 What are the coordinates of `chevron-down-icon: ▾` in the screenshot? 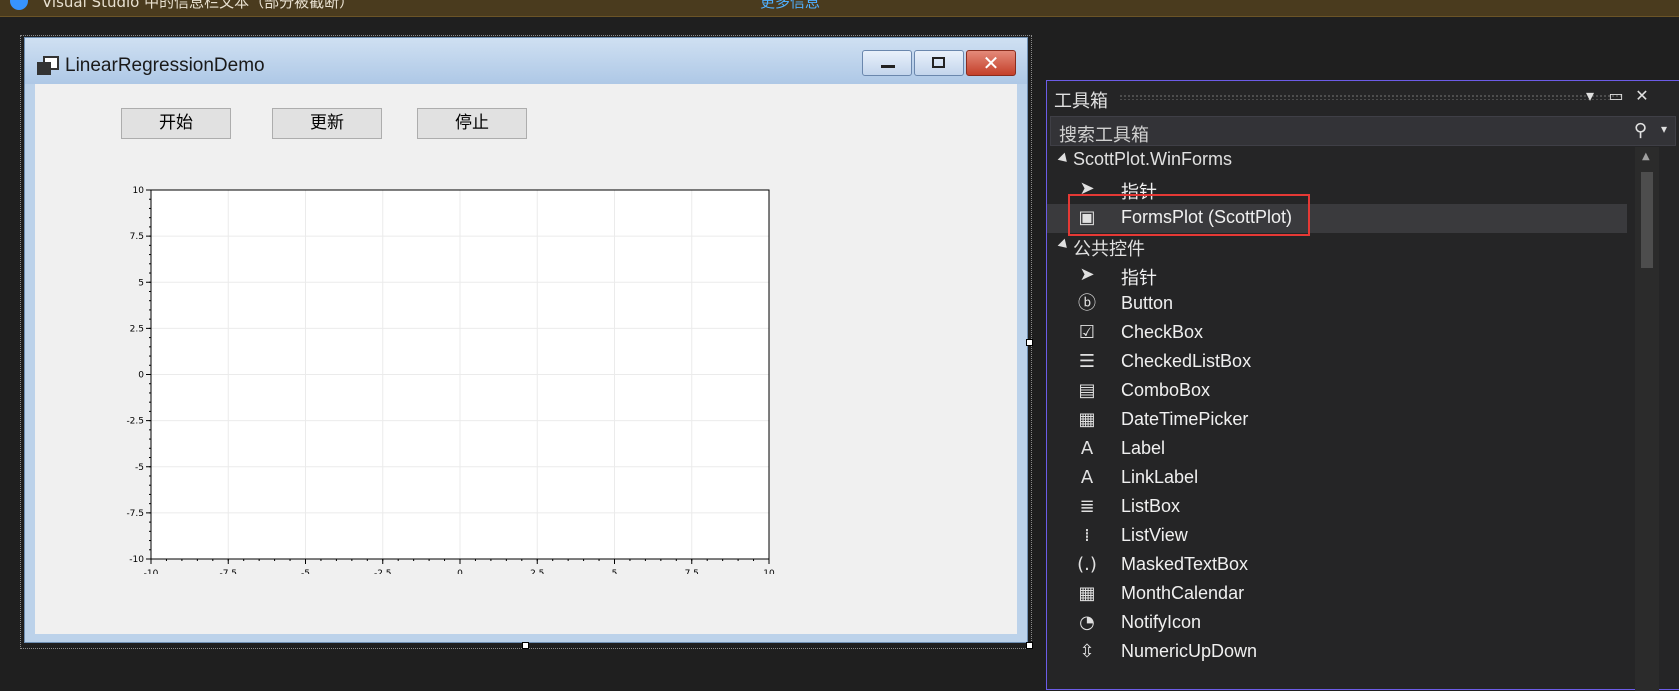 It's located at (1664, 129).